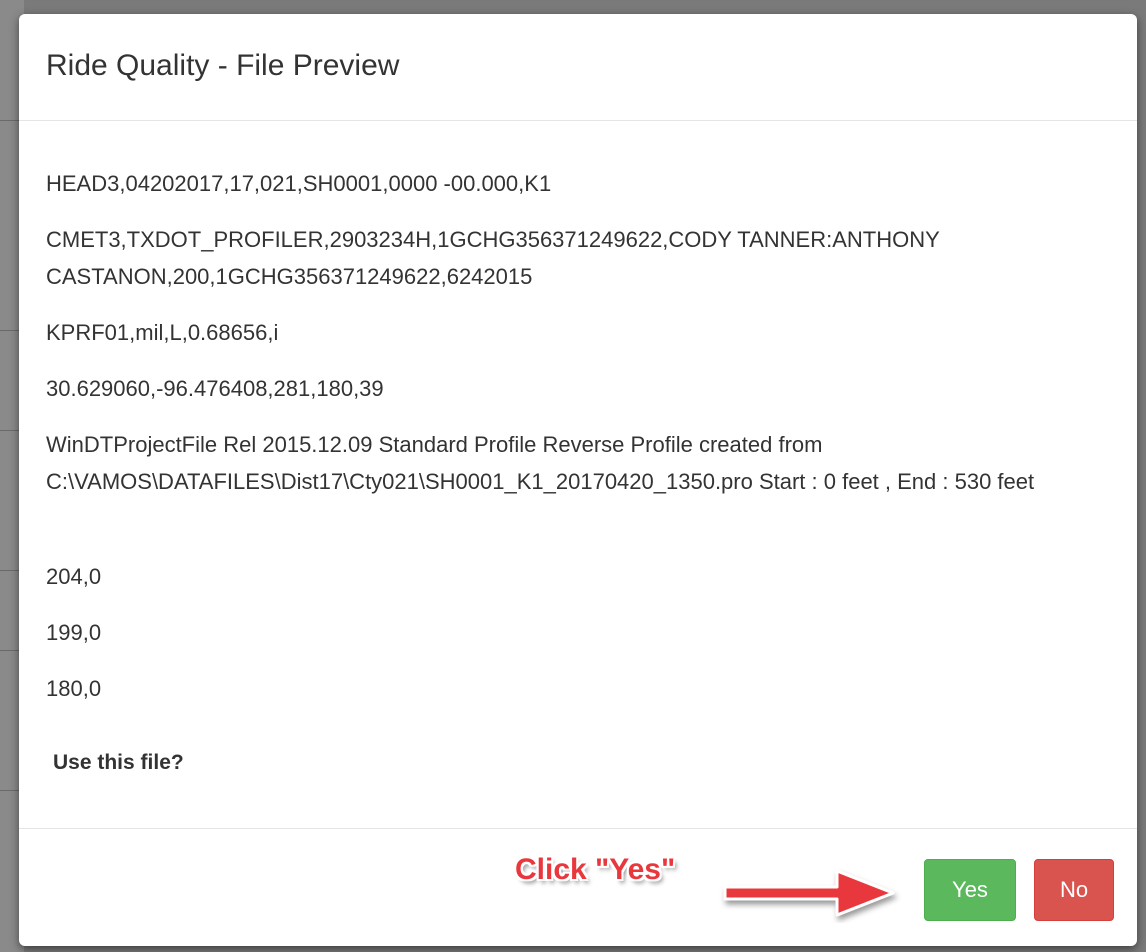 The width and height of the screenshot is (1146, 952). Describe the element at coordinates (578, 772) in the screenshot. I see `confirmation-prompt: Use this file?` at that location.